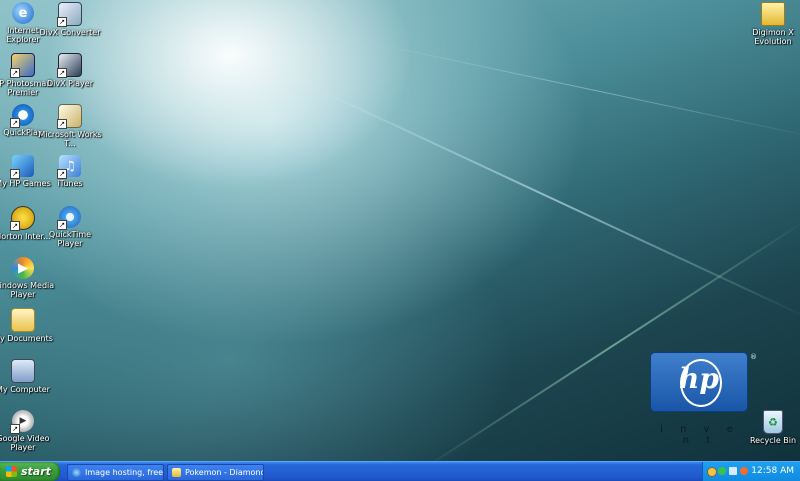  What do you see at coordinates (69, 65) in the screenshot?
I see `divx-player-icon: ↗` at bounding box center [69, 65].